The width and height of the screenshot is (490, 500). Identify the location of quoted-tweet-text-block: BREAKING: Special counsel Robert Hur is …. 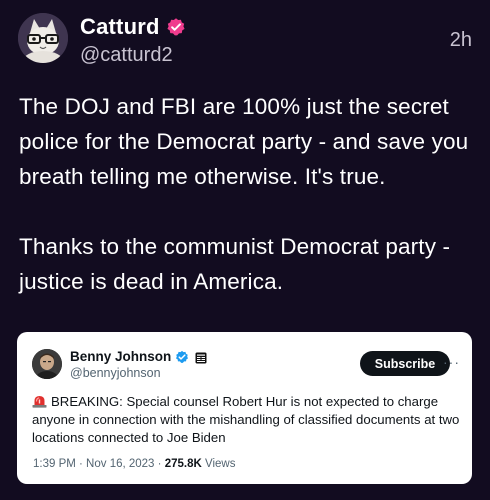
(248, 420).